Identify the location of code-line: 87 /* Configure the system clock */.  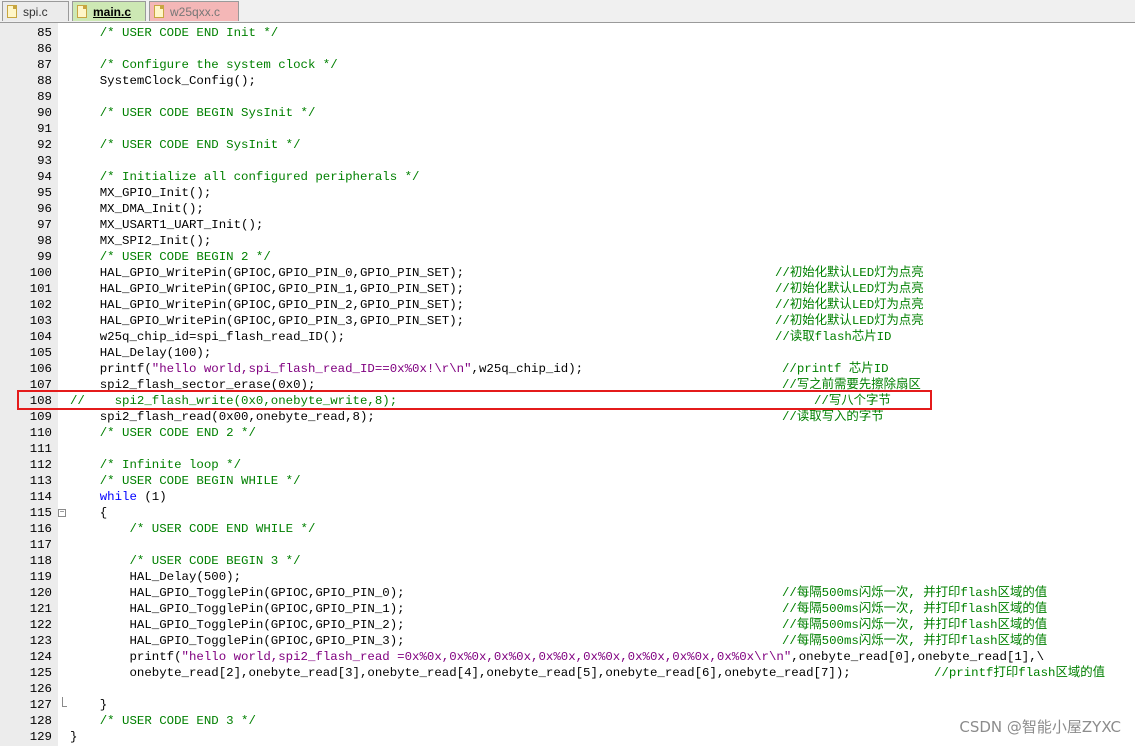
(567, 65).